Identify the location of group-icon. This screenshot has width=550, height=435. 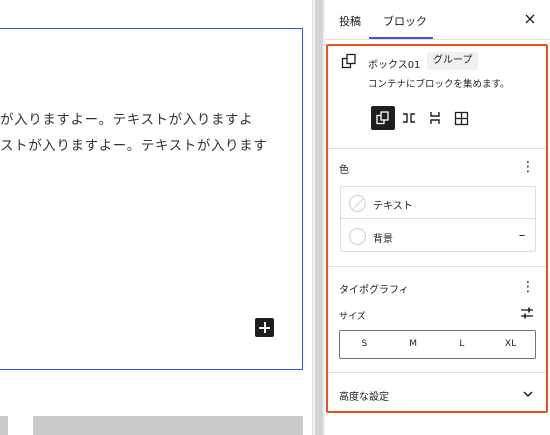
(382, 118).